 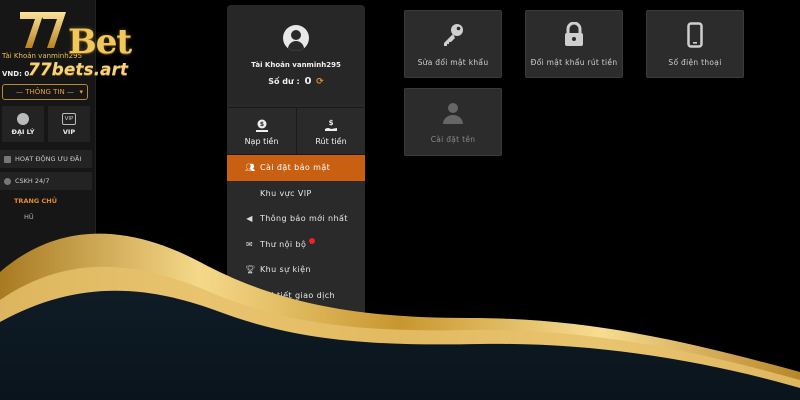 What do you see at coordinates (453, 34) in the screenshot?
I see `key-icon` at bounding box center [453, 34].